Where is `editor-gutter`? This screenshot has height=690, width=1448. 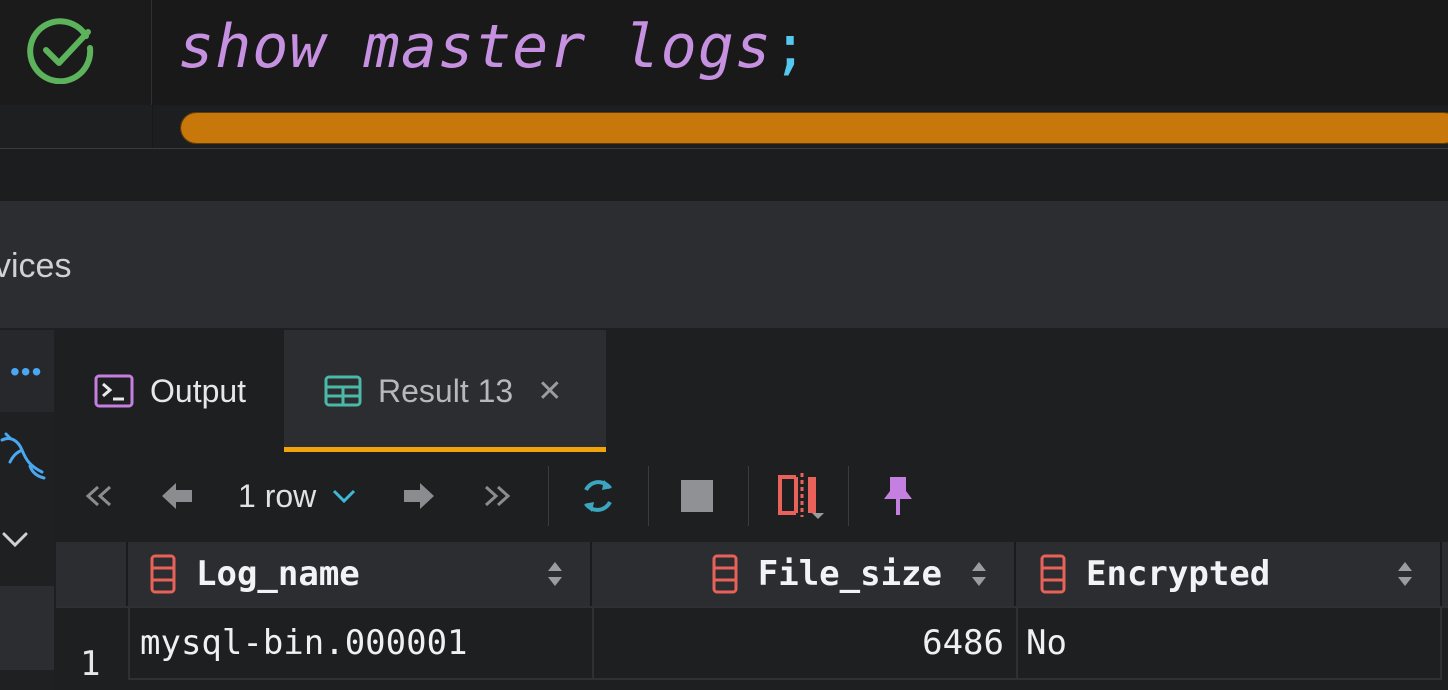
editor-gutter is located at coordinates (76, 74).